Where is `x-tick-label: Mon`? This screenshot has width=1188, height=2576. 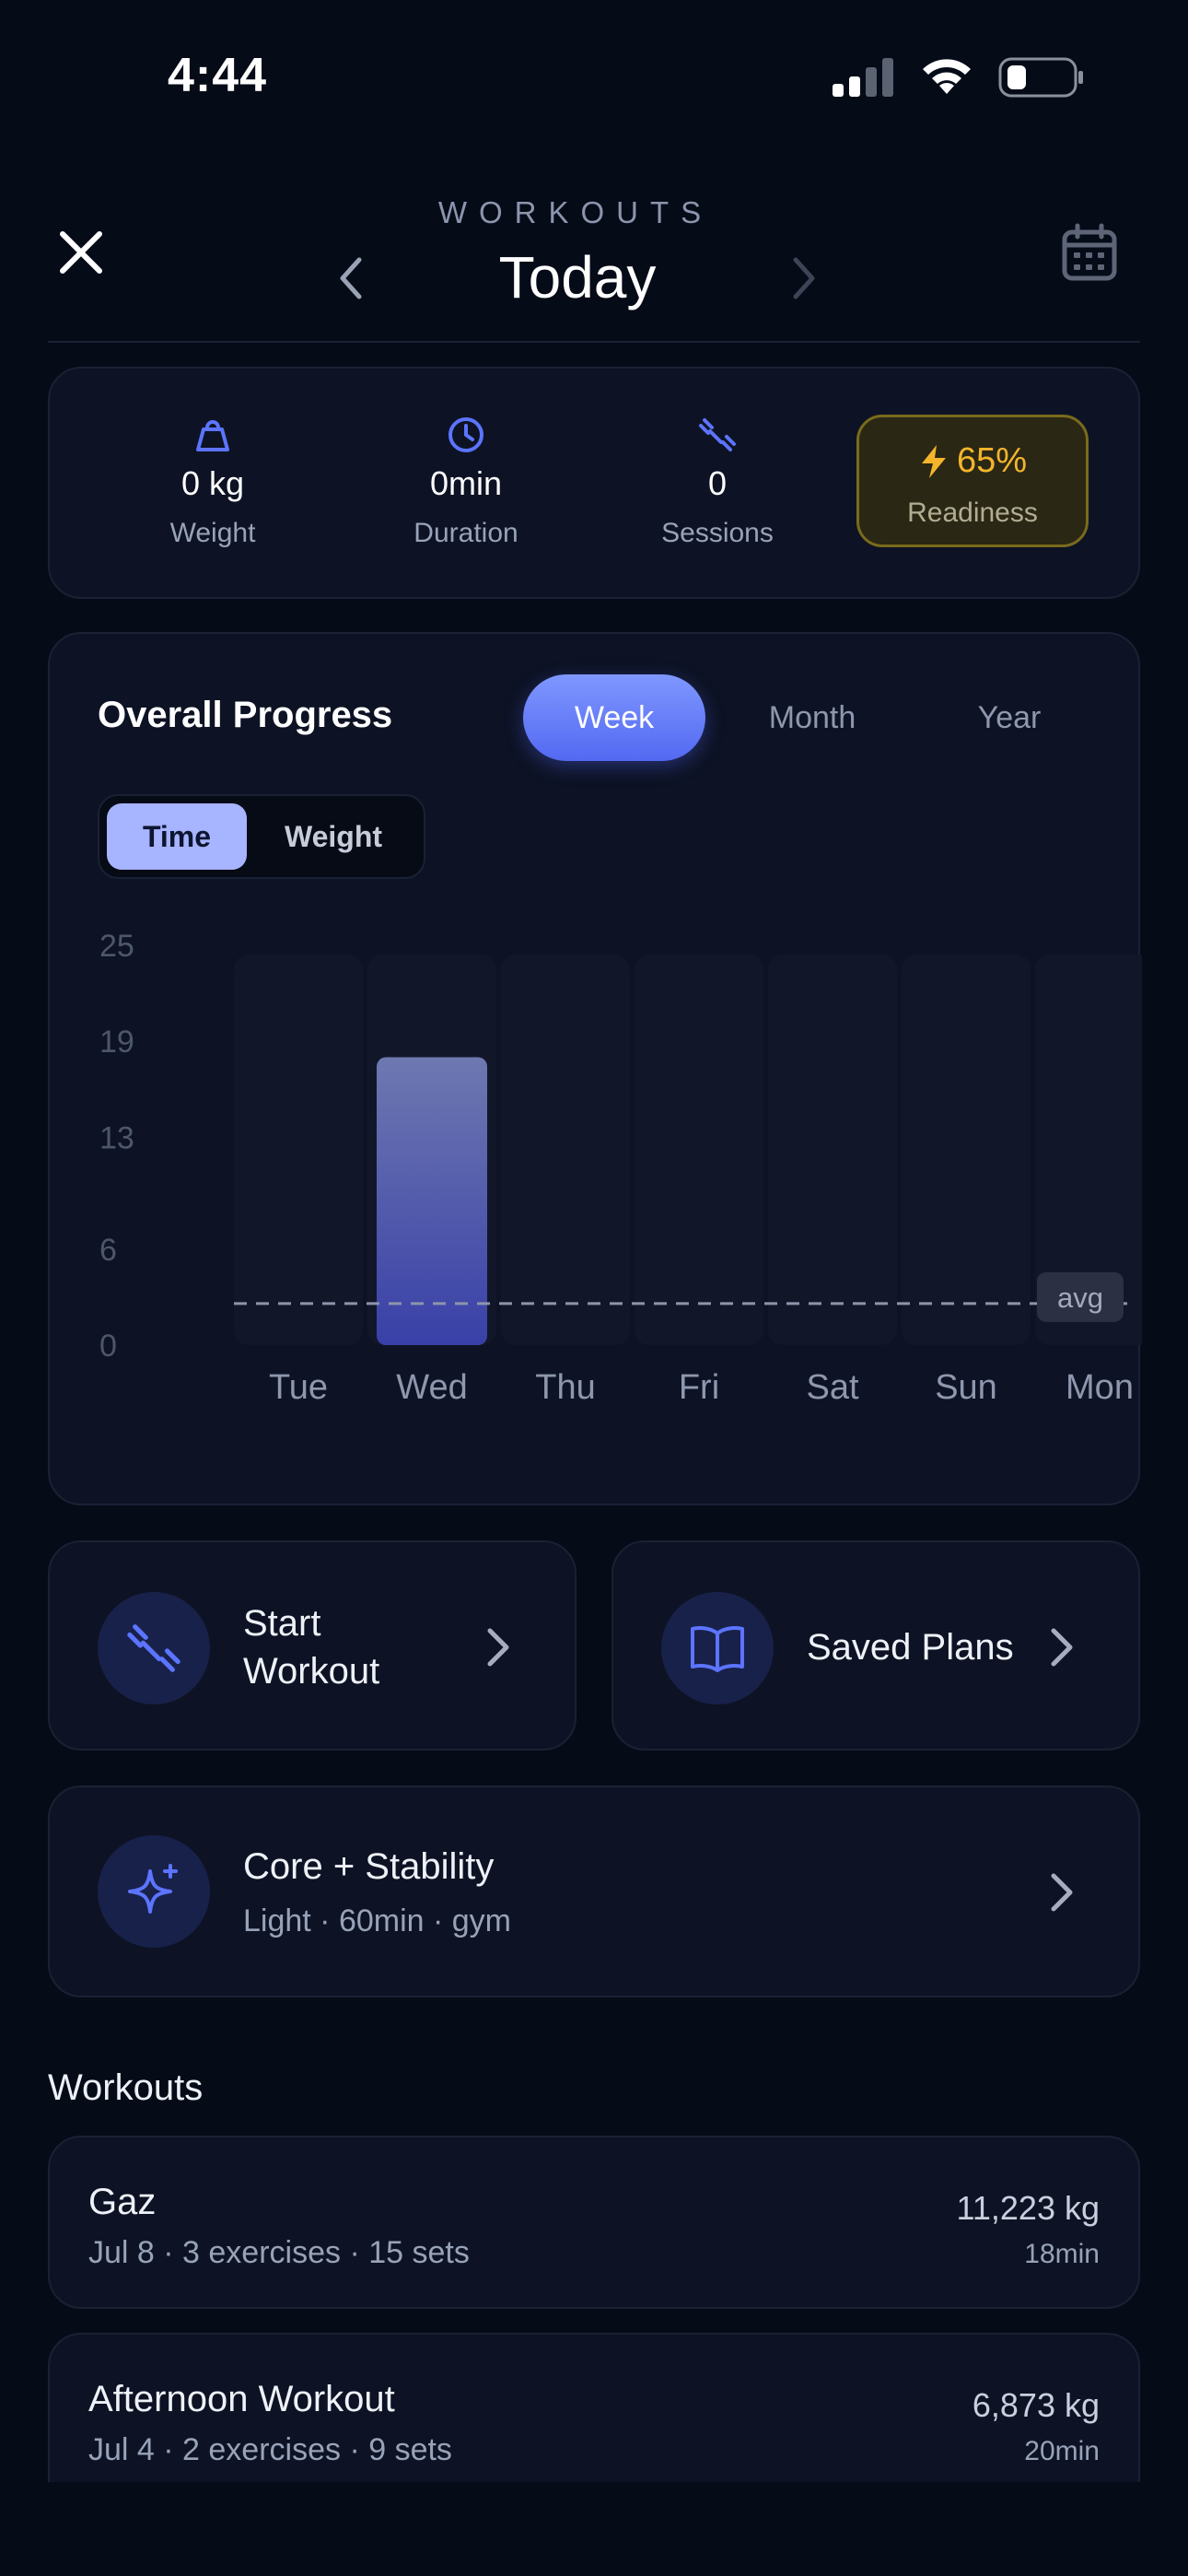 x-tick-label: Mon is located at coordinates (1100, 1387).